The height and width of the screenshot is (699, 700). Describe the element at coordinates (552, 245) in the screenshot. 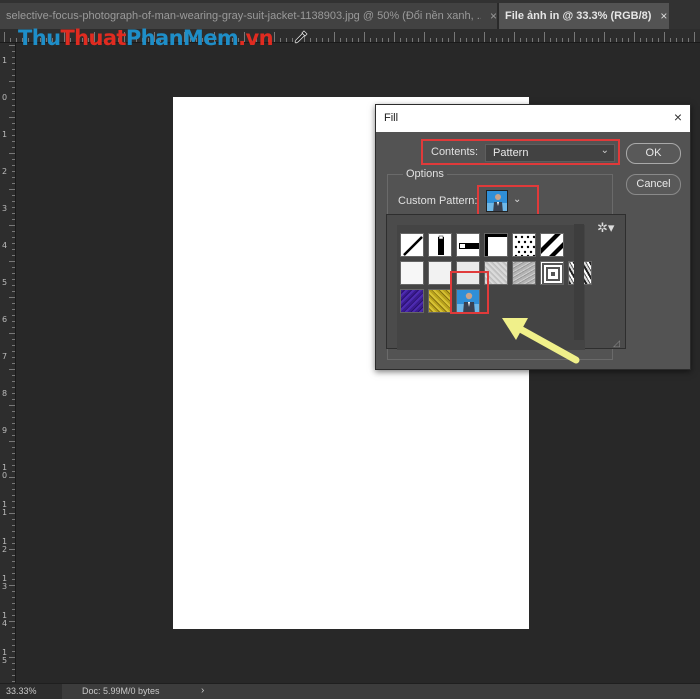

I see `pattern-swatch-diagonal-stripes` at that location.